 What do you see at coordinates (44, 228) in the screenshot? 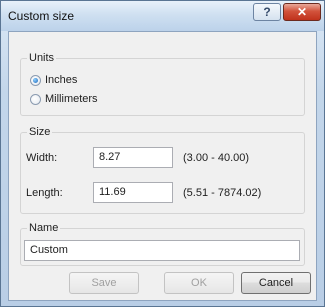
I see `name-group-label: Name` at bounding box center [44, 228].